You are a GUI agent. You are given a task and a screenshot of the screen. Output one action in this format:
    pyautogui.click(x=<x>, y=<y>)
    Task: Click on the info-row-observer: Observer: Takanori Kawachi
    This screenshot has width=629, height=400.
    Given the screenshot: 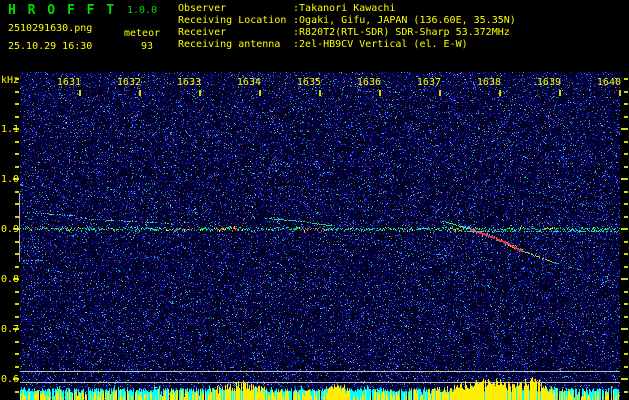 What is the action you would take?
    pyautogui.click(x=286, y=9)
    